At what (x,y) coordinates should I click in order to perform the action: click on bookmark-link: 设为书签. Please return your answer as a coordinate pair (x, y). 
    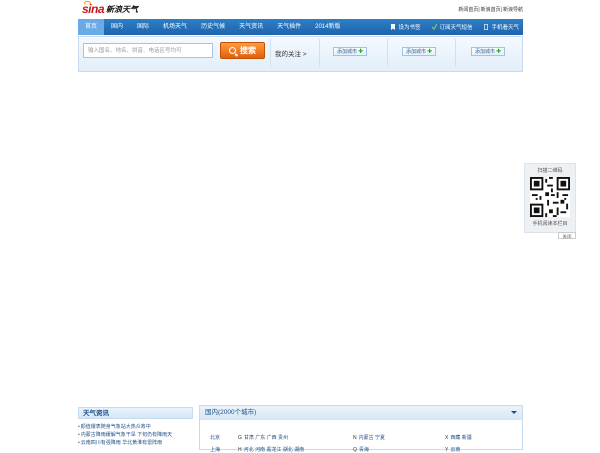
    Looking at the image, I should click on (405, 27).